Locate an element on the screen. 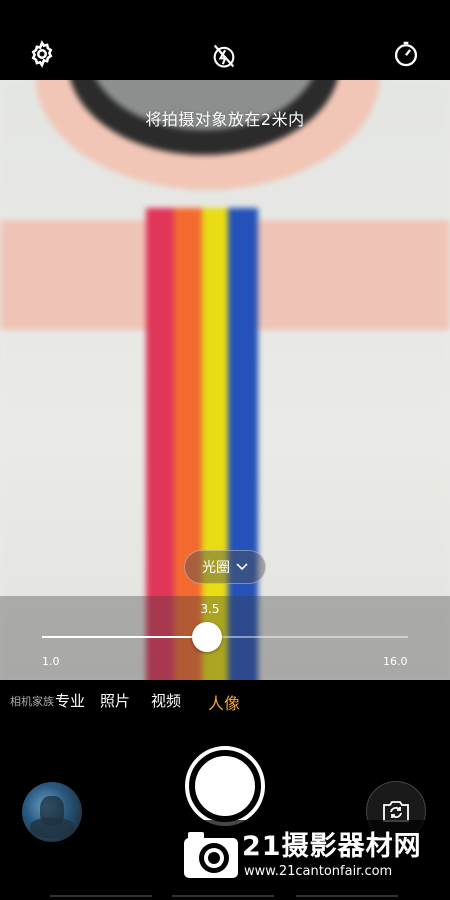  focus-hint: 将拍摄对象放在2米内 is located at coordinates (225, 119).